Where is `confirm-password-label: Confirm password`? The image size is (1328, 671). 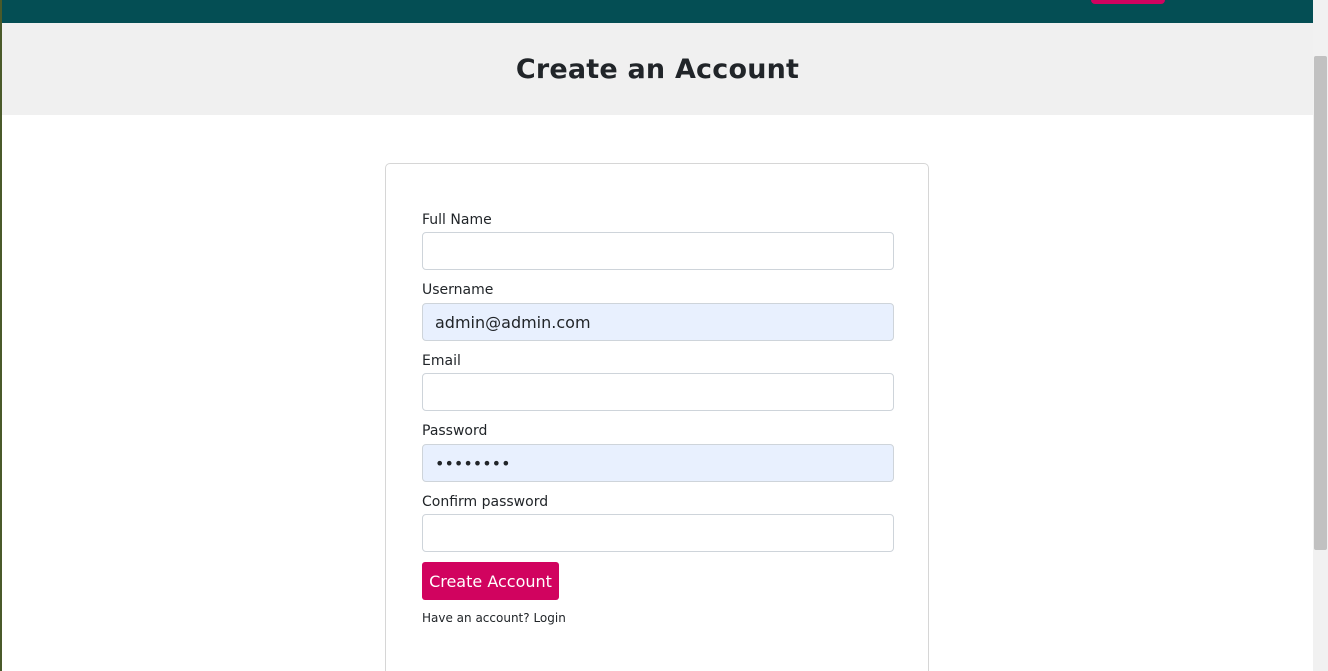
confirm-password-label: Confirm password is located at coordinates (485, 502).